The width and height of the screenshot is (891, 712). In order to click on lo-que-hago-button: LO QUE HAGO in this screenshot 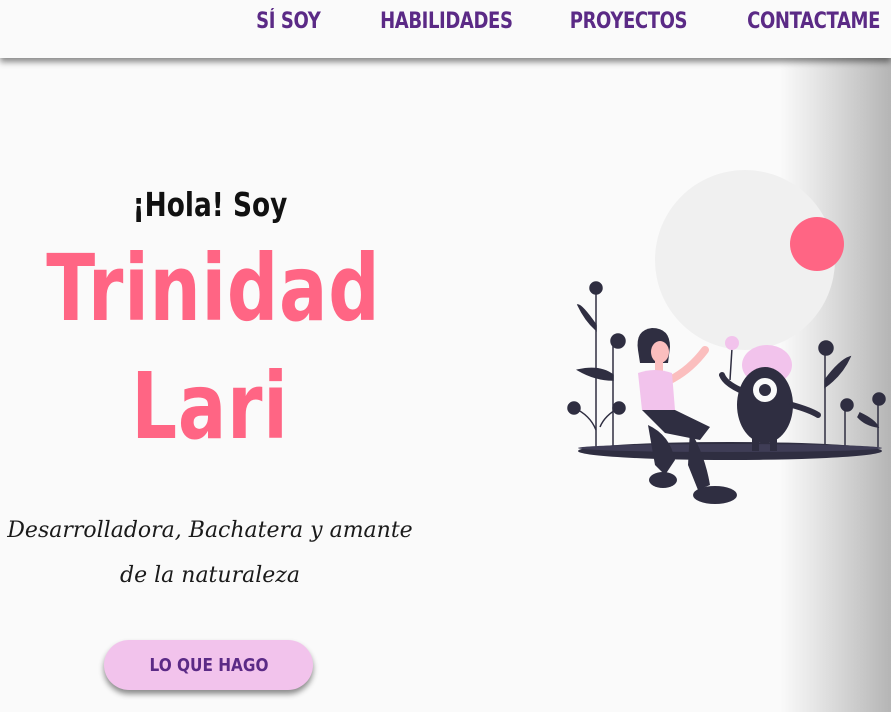, I will do `click(208, 665)`.